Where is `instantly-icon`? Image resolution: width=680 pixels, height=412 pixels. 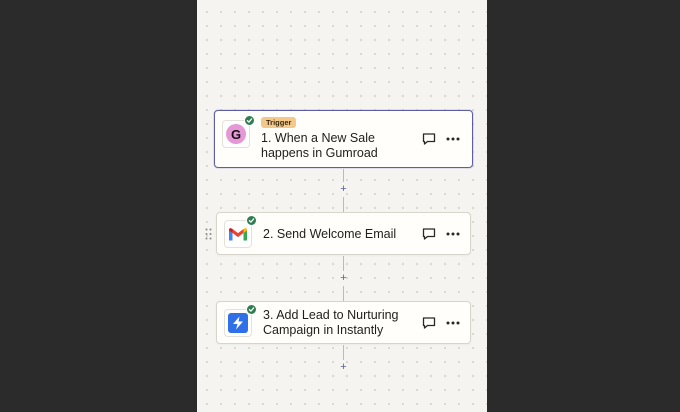 instantly-icon is located at coordinates (238, 323).